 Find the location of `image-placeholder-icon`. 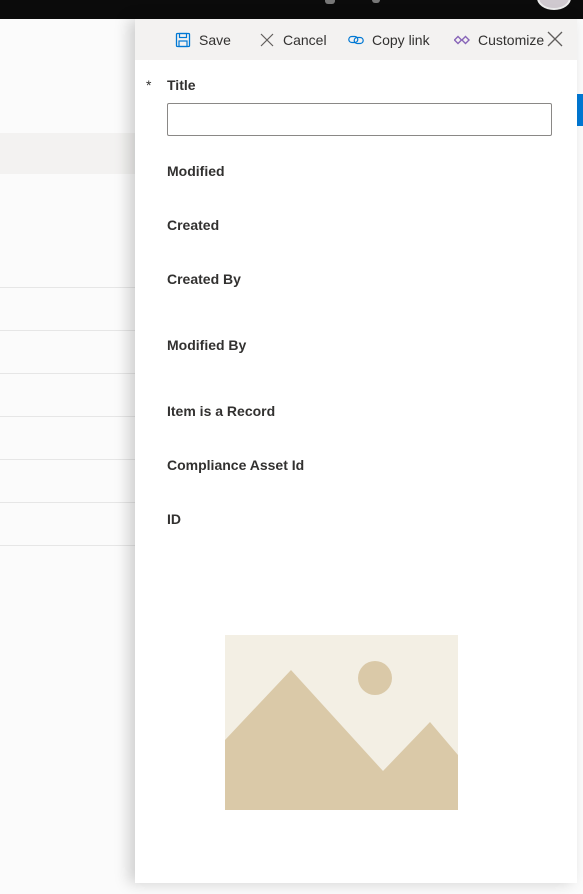

image-placeholder-icon is located at coordinates (341, 722).